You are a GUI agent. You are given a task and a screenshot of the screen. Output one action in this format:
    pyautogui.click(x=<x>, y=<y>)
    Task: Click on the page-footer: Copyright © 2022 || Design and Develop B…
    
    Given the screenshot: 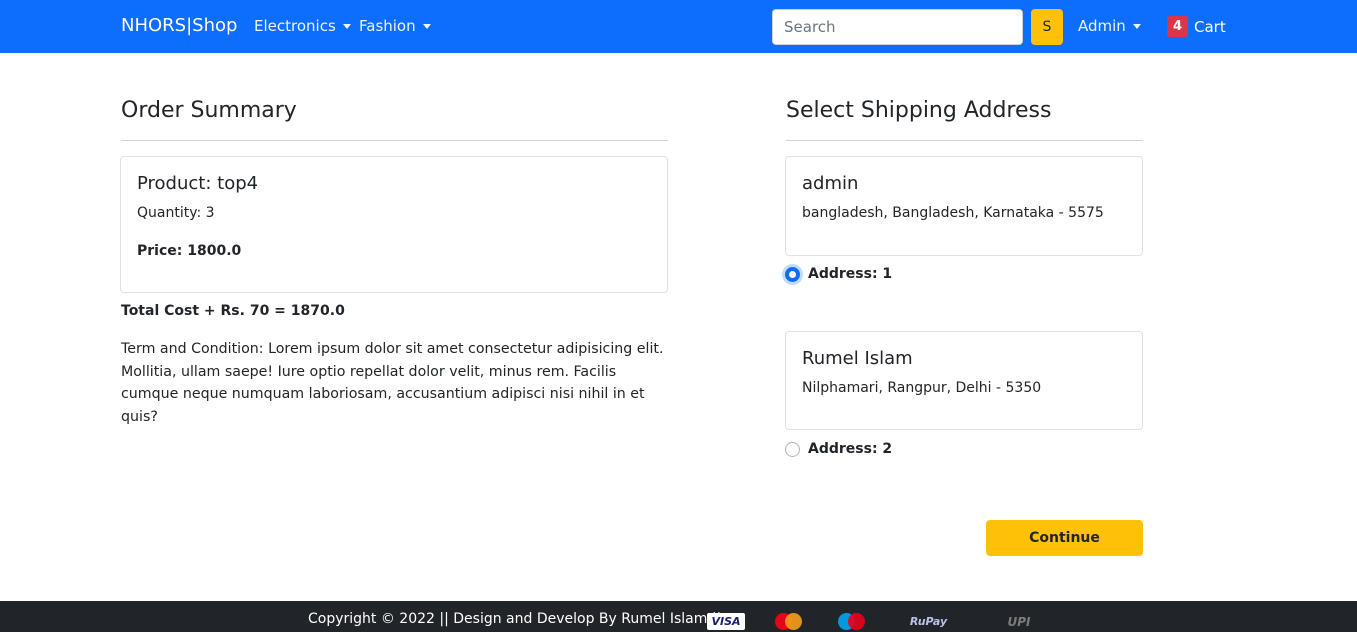 What is the action you would take?
    pyautogui.click(x=678, y=616)
    